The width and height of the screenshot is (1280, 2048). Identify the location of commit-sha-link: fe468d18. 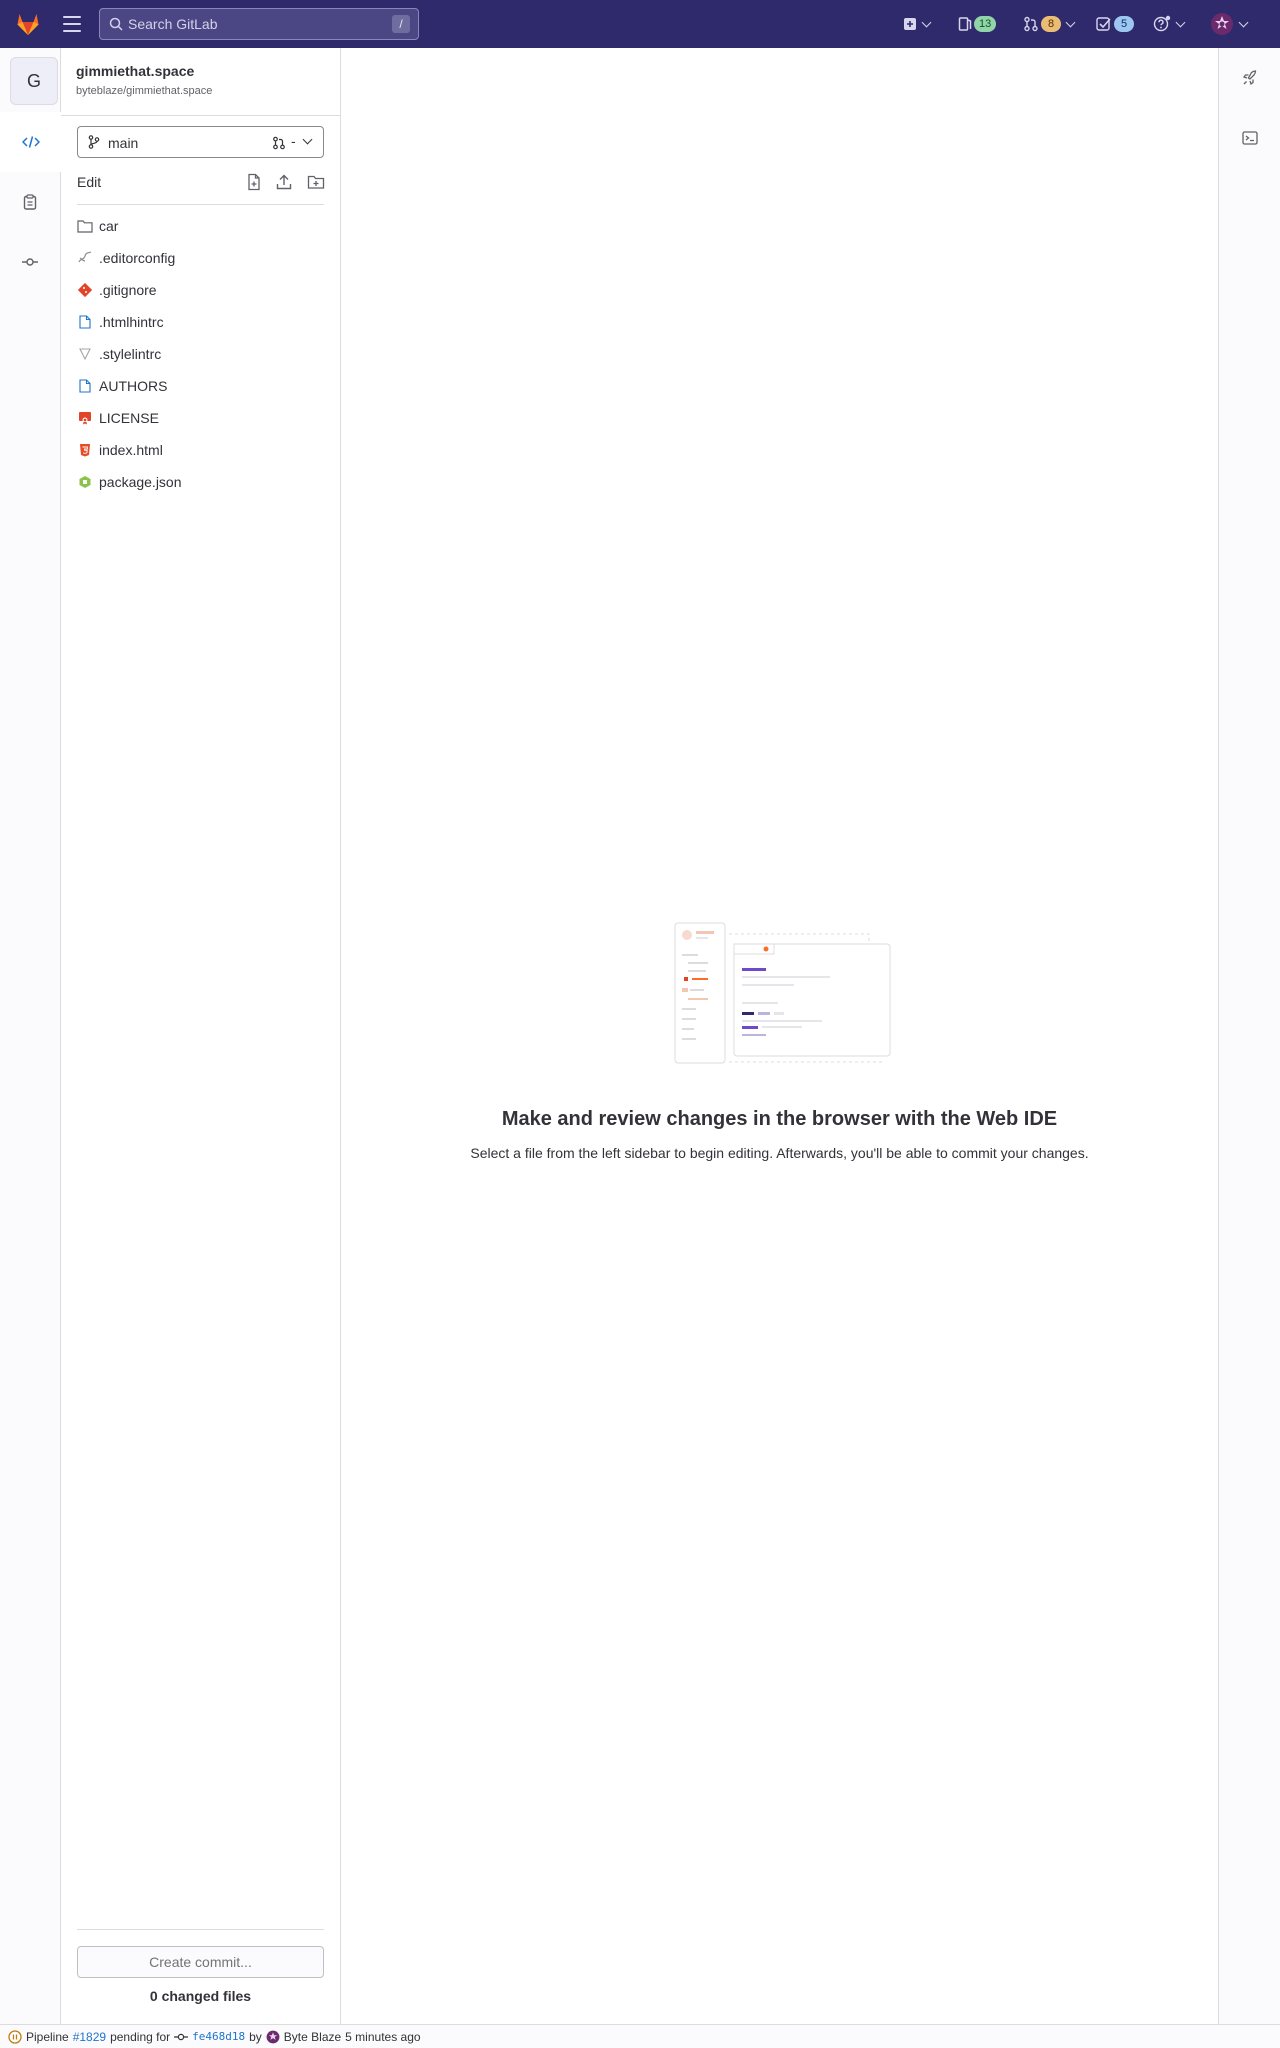
(218, 2036).